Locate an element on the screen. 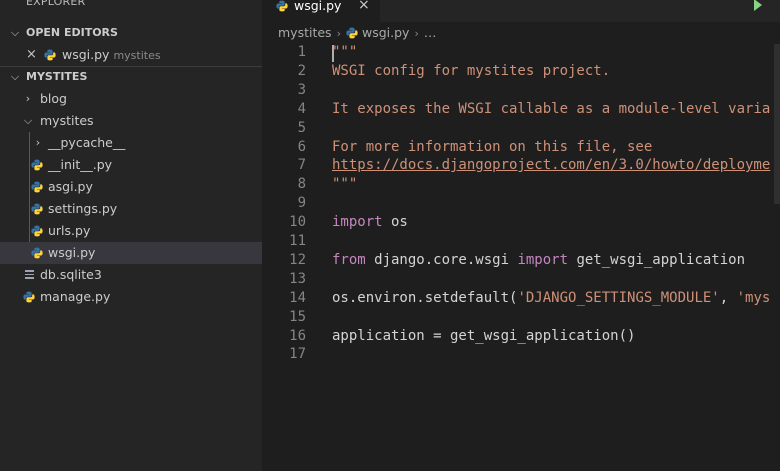 This screenshot has width=780, height=471. project-label: MYSTITES is located at coordinates (57, 76).